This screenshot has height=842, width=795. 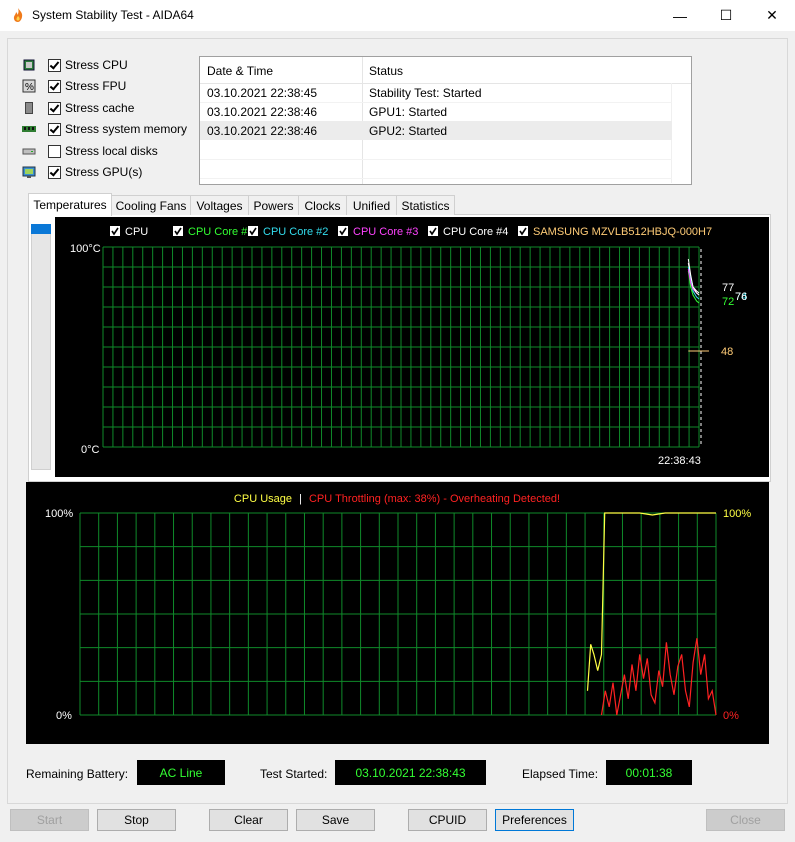 I want to click on maximize-icon: ☐, so click(x=726, y=15).